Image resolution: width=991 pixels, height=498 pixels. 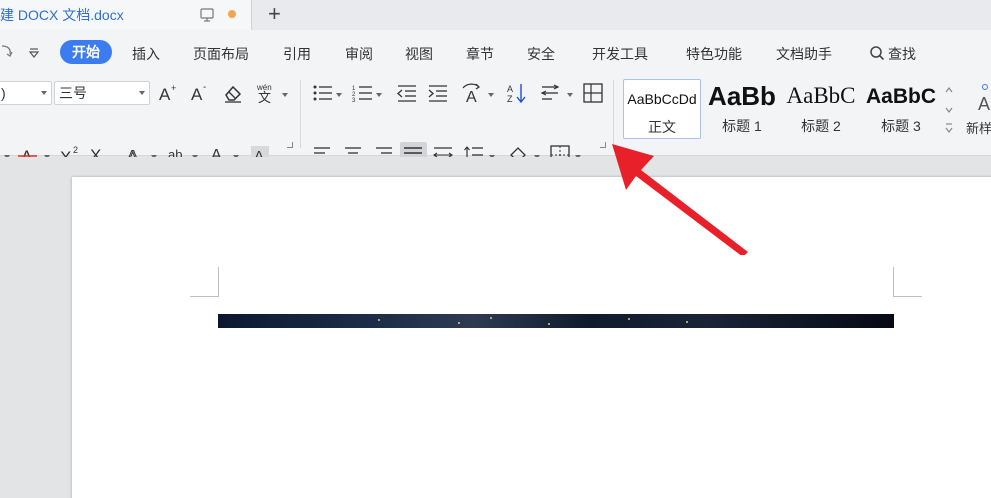 What do you see at coordinates (264, 97) in the screenshot?
I see `svg-text: 文` at bounding box center [264, 97].